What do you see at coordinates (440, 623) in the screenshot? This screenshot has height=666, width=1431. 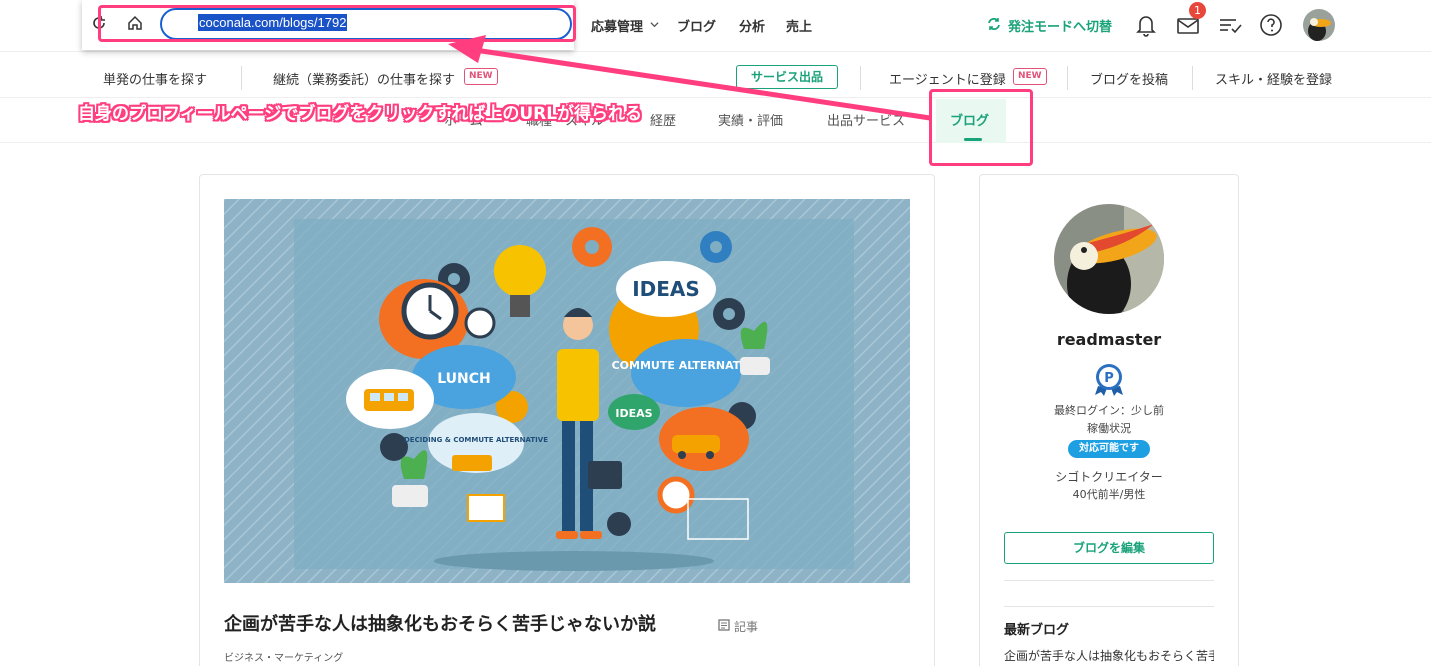 I see `article-title: 企画が苦手な人は抽象化もおそらく苦手じゃないか説` at bounding box center [440, 623].